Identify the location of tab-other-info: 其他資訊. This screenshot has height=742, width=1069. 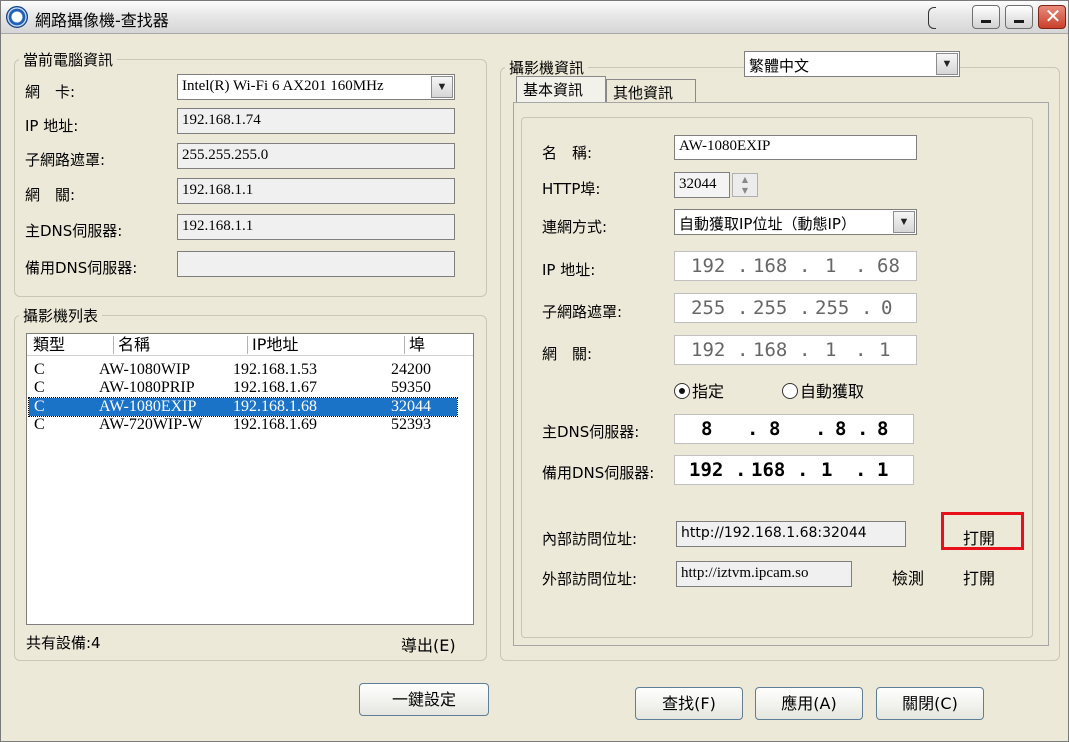
(651, 91).